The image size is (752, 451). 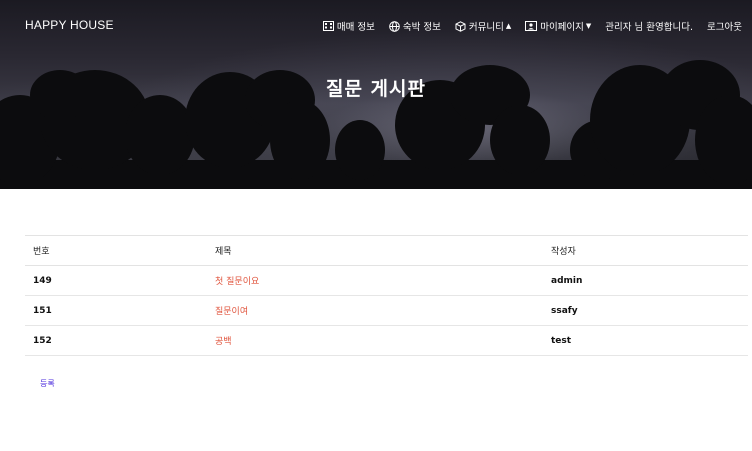 I want to click on nav-item-mypage: 마이페이지 ▼, so click(x=558, y=26).